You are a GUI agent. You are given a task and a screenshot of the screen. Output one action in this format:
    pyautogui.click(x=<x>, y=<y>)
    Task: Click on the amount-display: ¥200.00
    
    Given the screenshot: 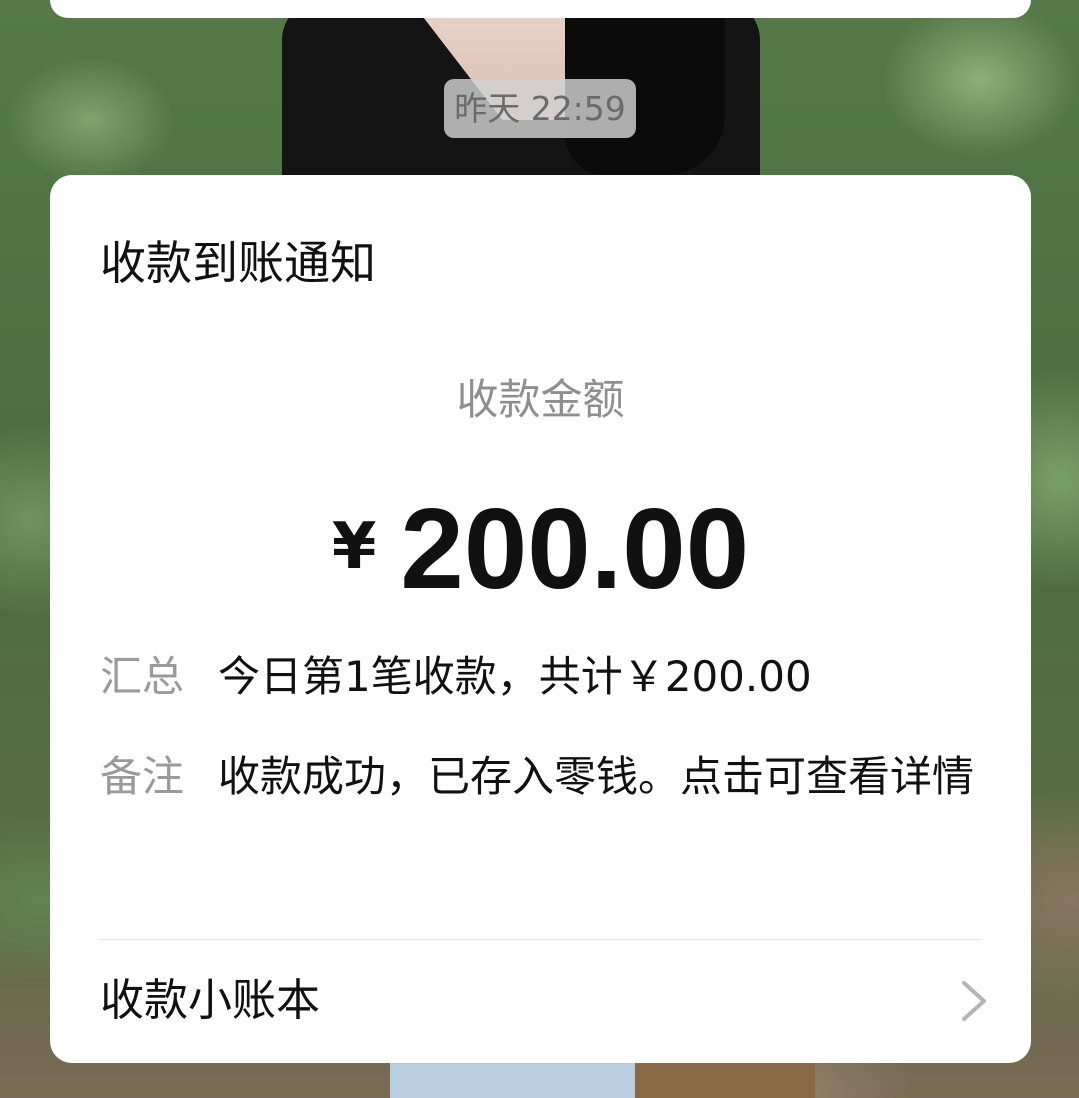 What is the action you would take?
    pyautogui.click(x=540, y=565)
    